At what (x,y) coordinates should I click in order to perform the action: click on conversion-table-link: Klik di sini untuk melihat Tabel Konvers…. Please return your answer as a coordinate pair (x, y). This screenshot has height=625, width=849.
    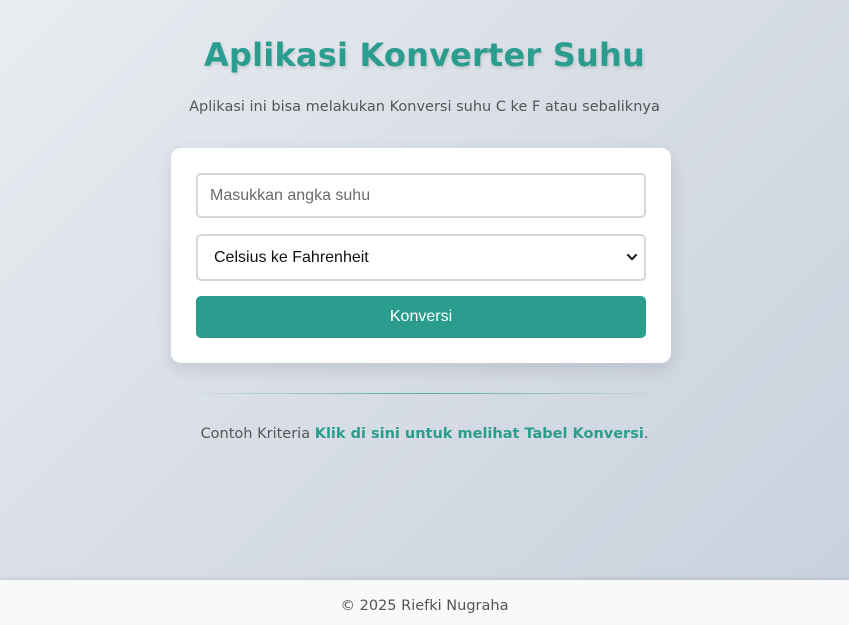
    Looking at the image, I should click on (479, 434).